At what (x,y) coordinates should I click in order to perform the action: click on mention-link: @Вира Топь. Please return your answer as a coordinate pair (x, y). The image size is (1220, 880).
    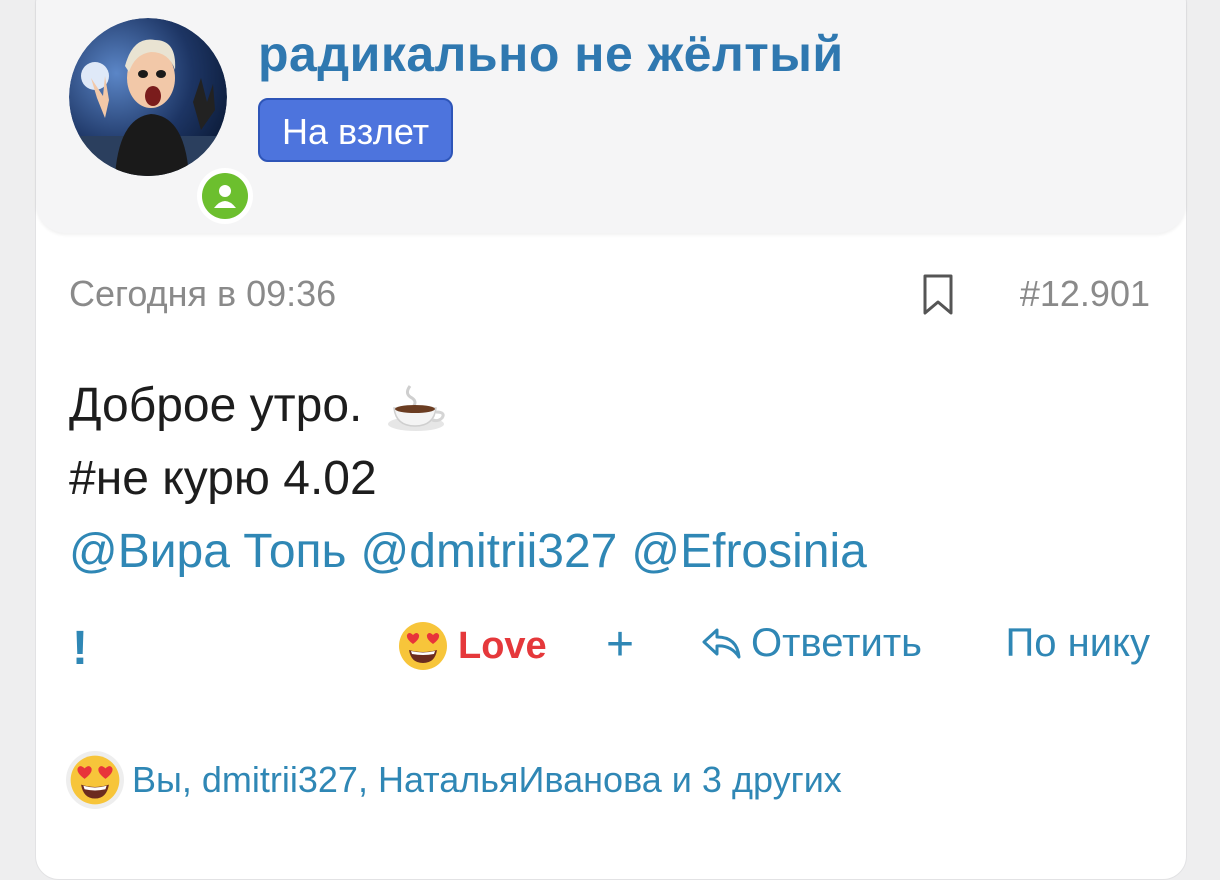
    Looking at the image, I should click on (208, 551).